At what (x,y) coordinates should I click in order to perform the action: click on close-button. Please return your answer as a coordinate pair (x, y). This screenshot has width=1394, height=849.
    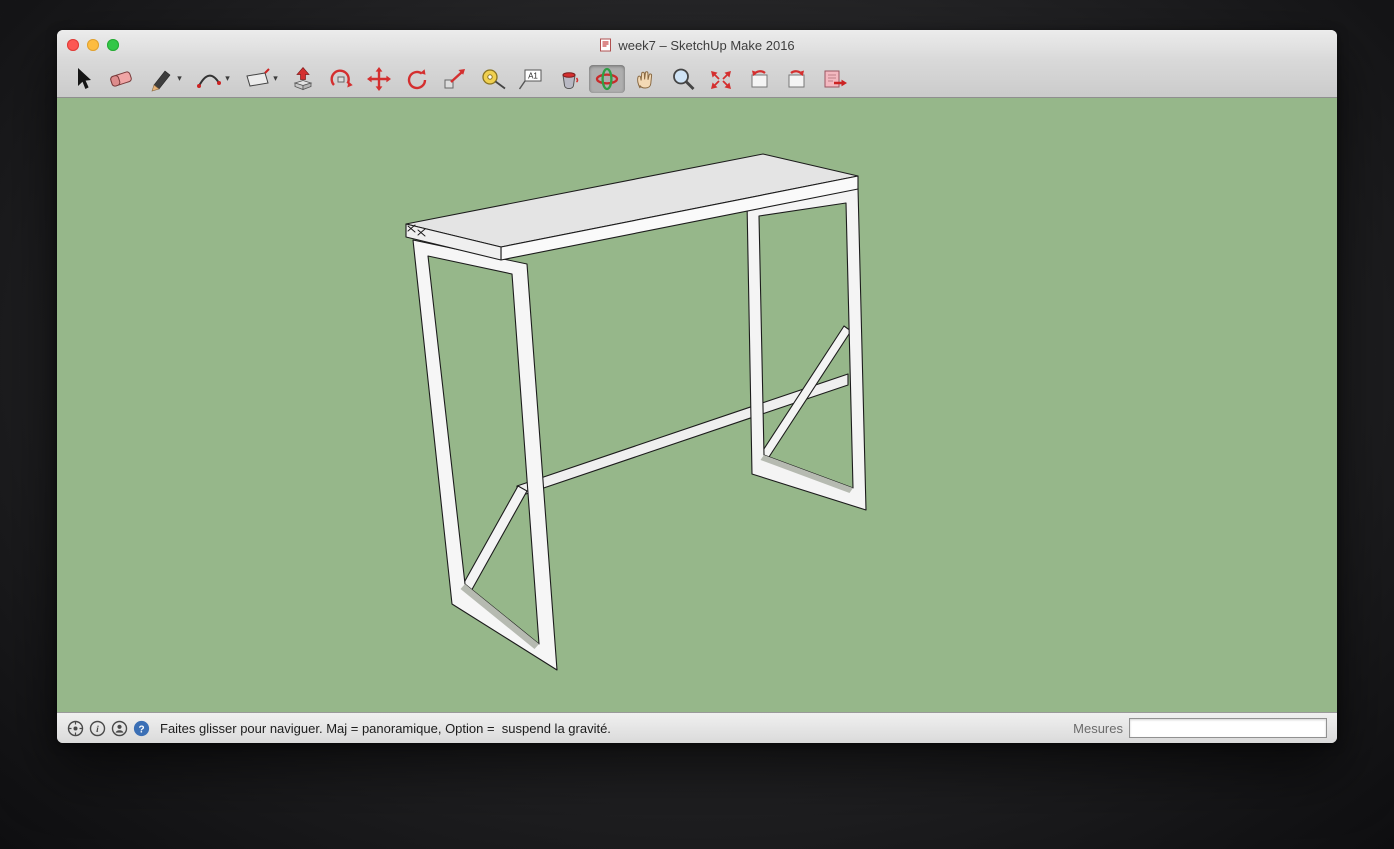
    Looking at the image, I should click on (73, 45).